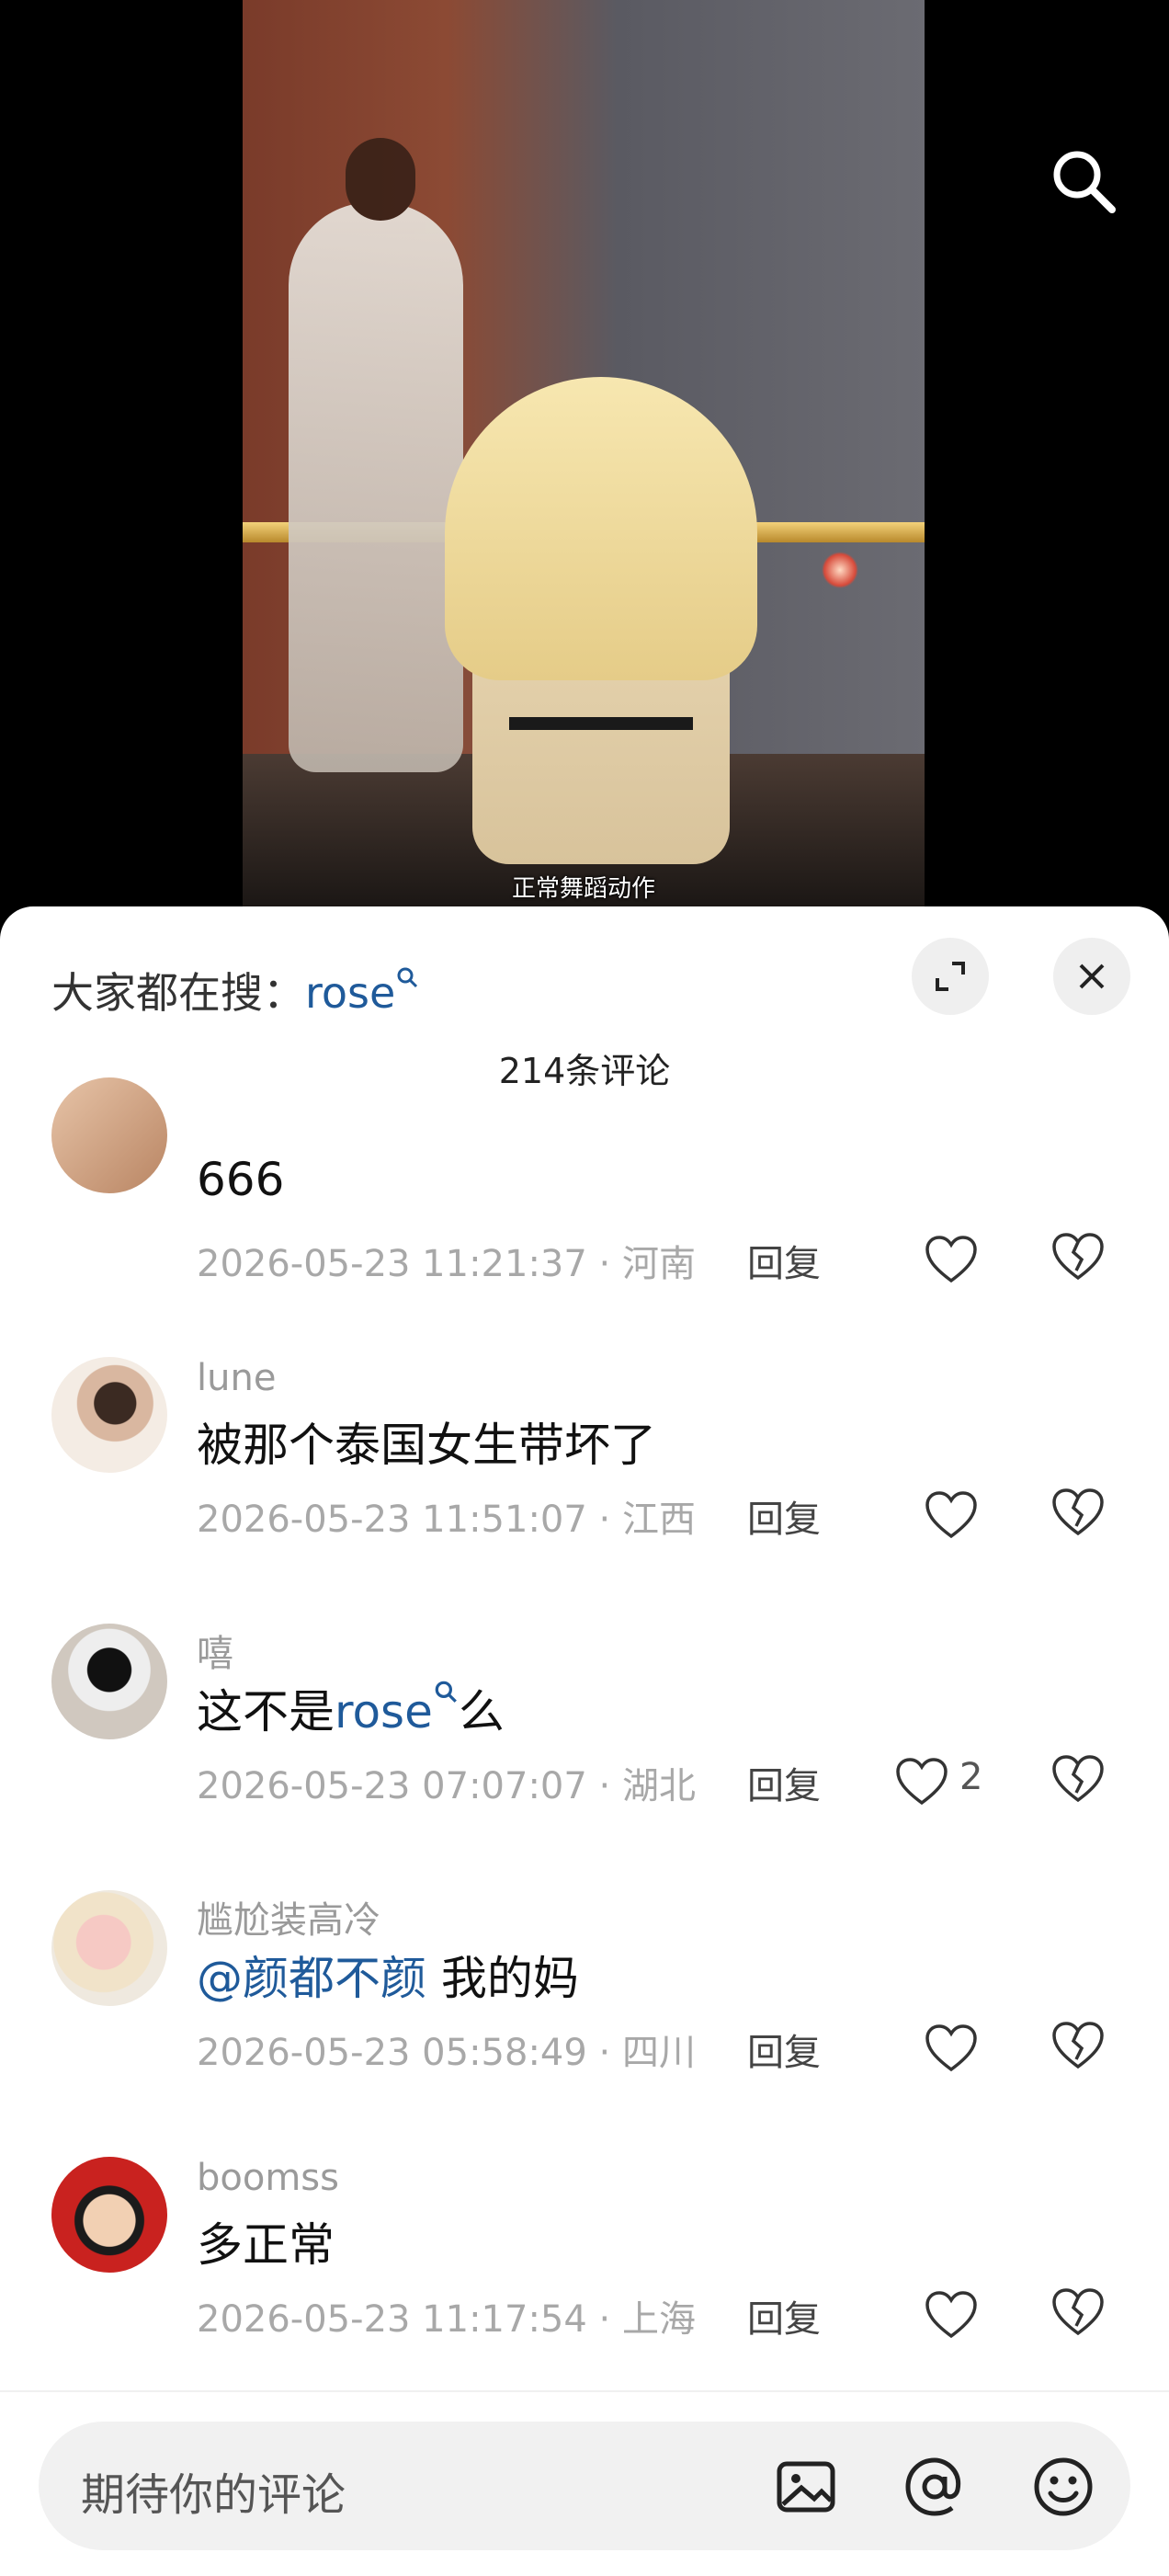 This screenshot has height=2576, width=1169. I want to click on comment-meta: 2026-05-23 05:58:49 · 四川 回复, so click(509, 2049).